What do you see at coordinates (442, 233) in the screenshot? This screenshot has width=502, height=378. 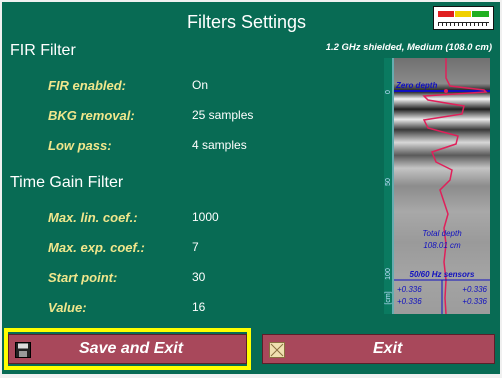 I see `total-depth-label: Total depth` at bounding box center [442, 233].